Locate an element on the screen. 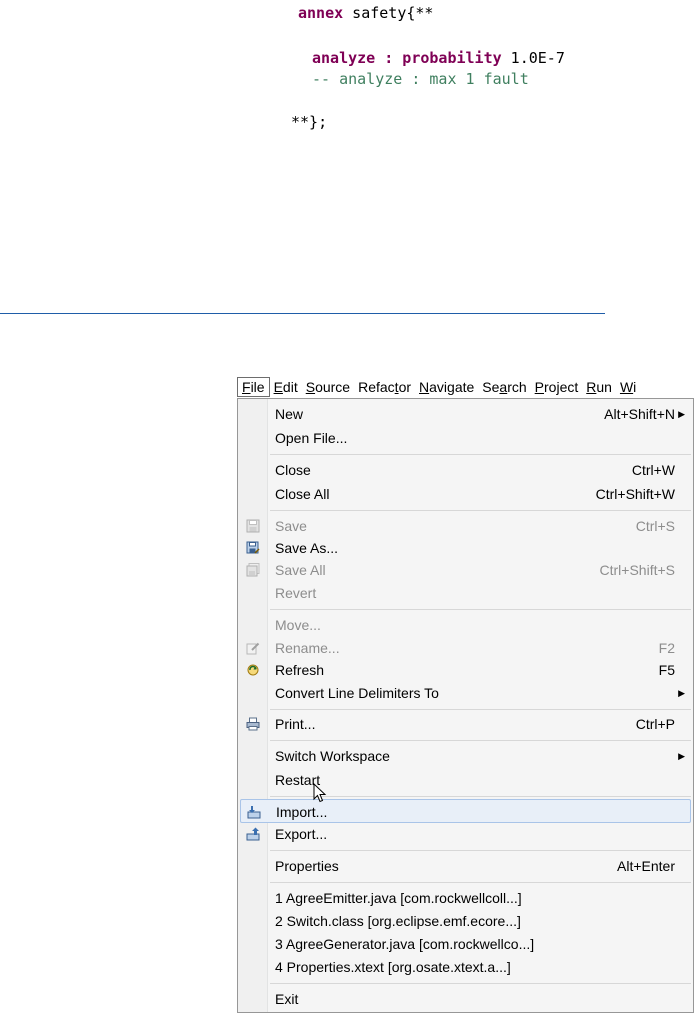 This screenshot has height=1015, width=699. menu-navigate: Navigate is located at coordinates (446, 387).